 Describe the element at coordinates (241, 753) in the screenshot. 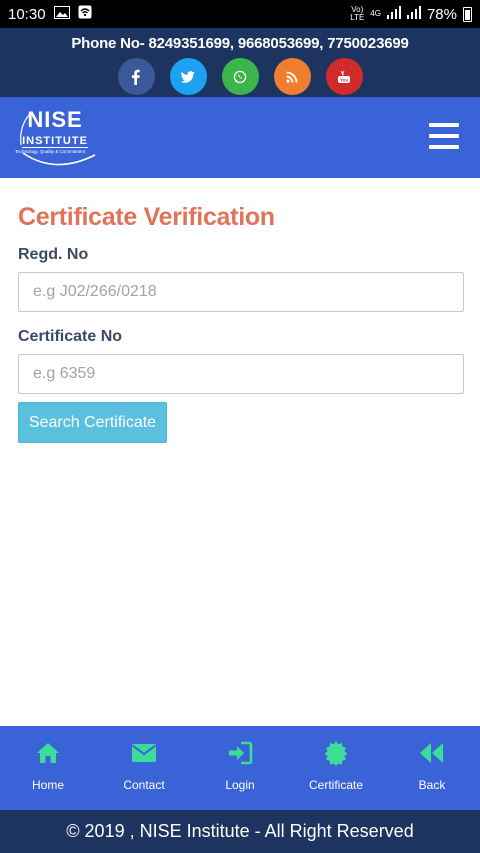

I see `sign-in-icon` at that location.